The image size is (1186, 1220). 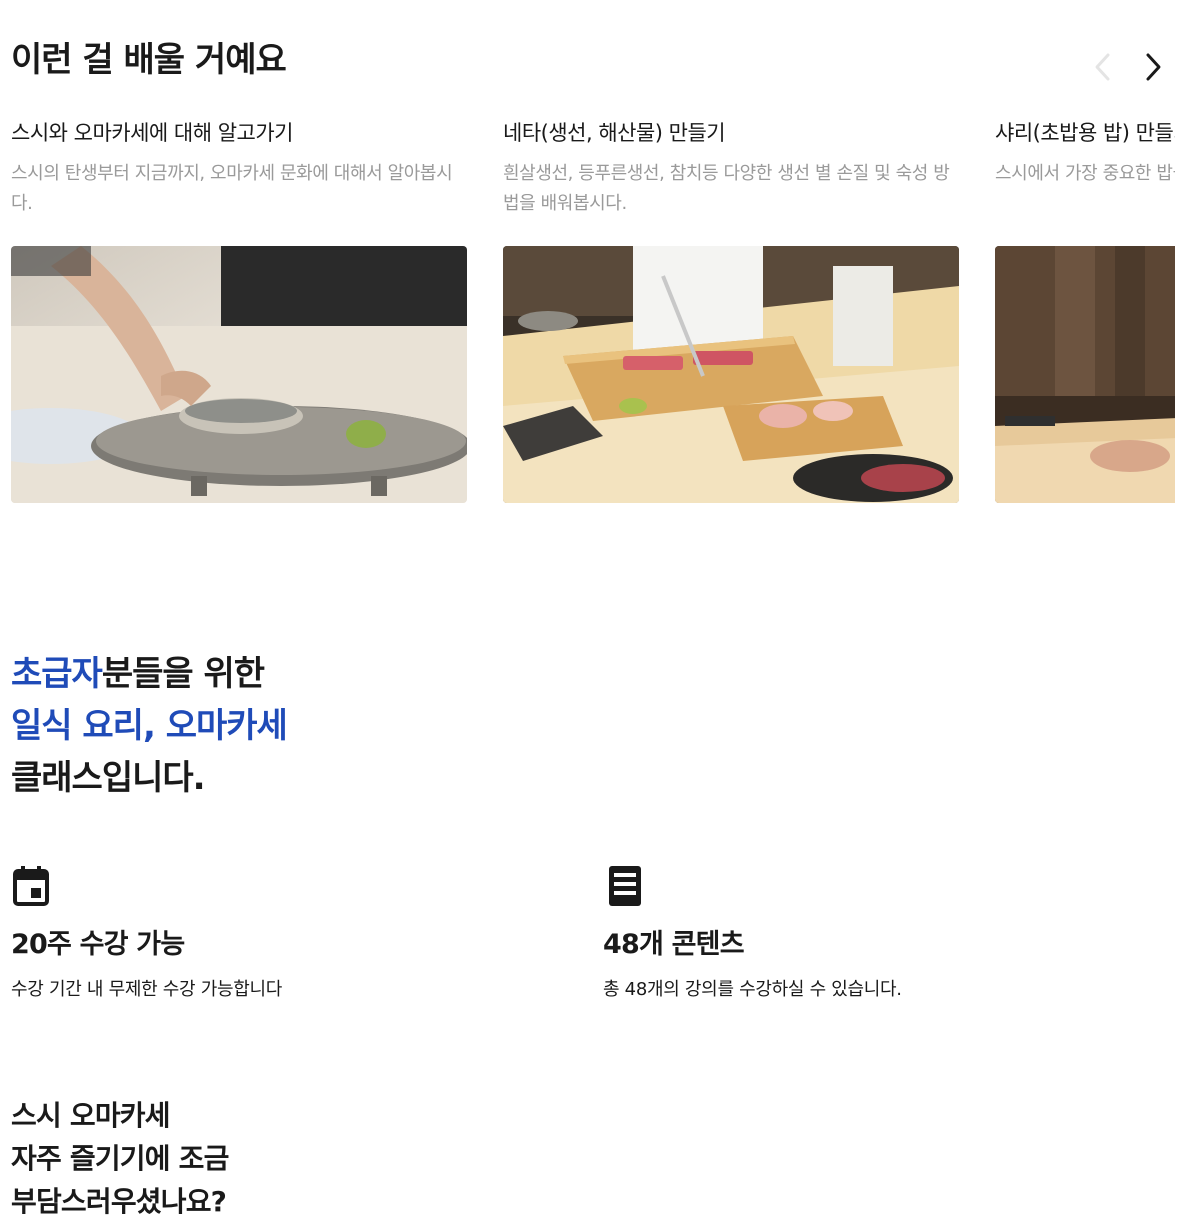 I want to click on feature-duration: 20주 수강 가능 수강 기간 내 무제한 수강 가능합니다, so click(x=291, y=931).